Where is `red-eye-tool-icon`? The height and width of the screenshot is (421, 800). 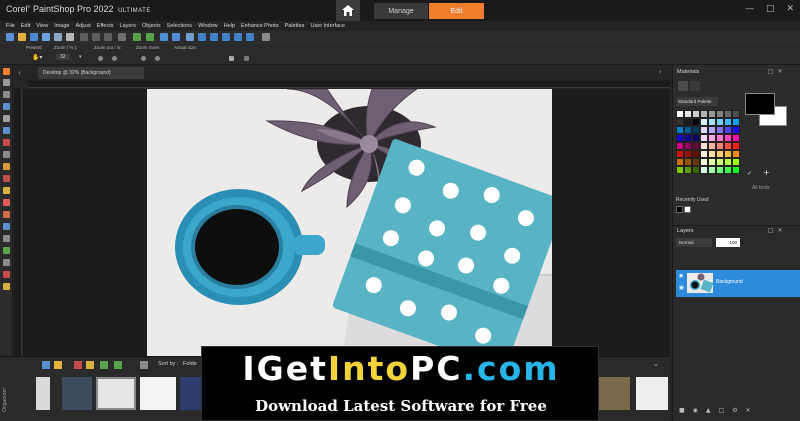
red-eye-tool-icon is located at coordinates (6, 142).